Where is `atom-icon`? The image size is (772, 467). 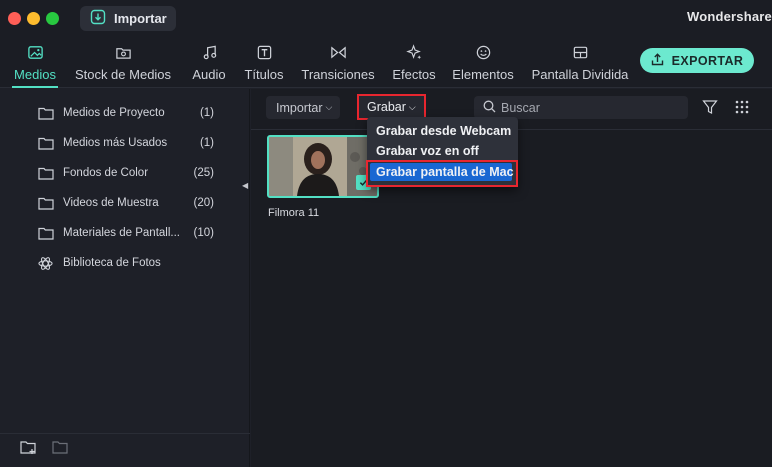
atom-icon is located at coordinates (46, 263).